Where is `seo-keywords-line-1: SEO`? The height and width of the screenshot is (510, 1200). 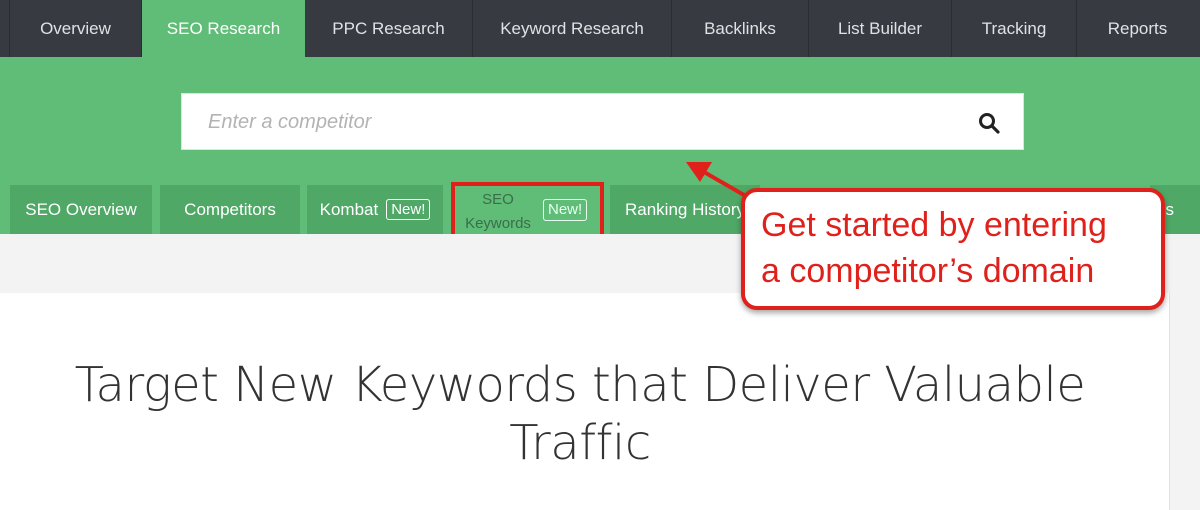
seo-keywords-line-1: SEO is located at coordinates (498, 199).